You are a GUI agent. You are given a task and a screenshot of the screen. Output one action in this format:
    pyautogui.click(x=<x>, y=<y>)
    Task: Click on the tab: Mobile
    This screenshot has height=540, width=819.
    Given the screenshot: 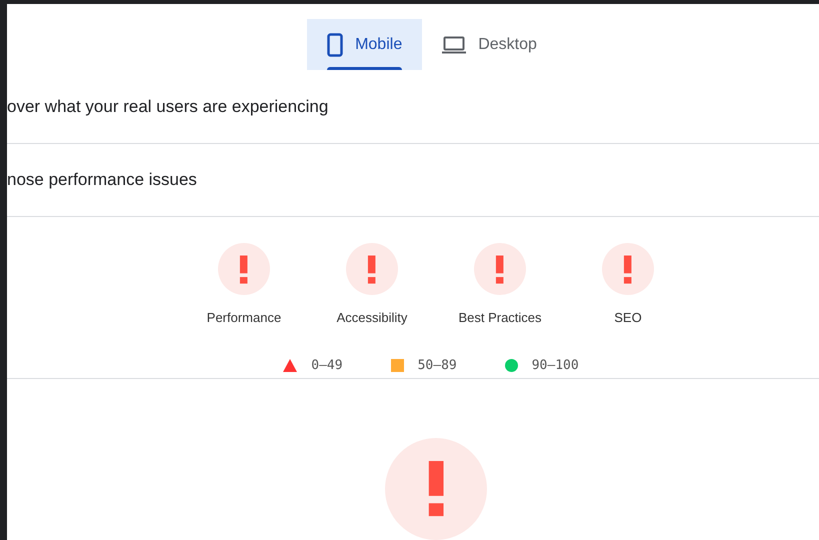 What is the action you would take?
    pyautogui.click(x=364, y=44)
    